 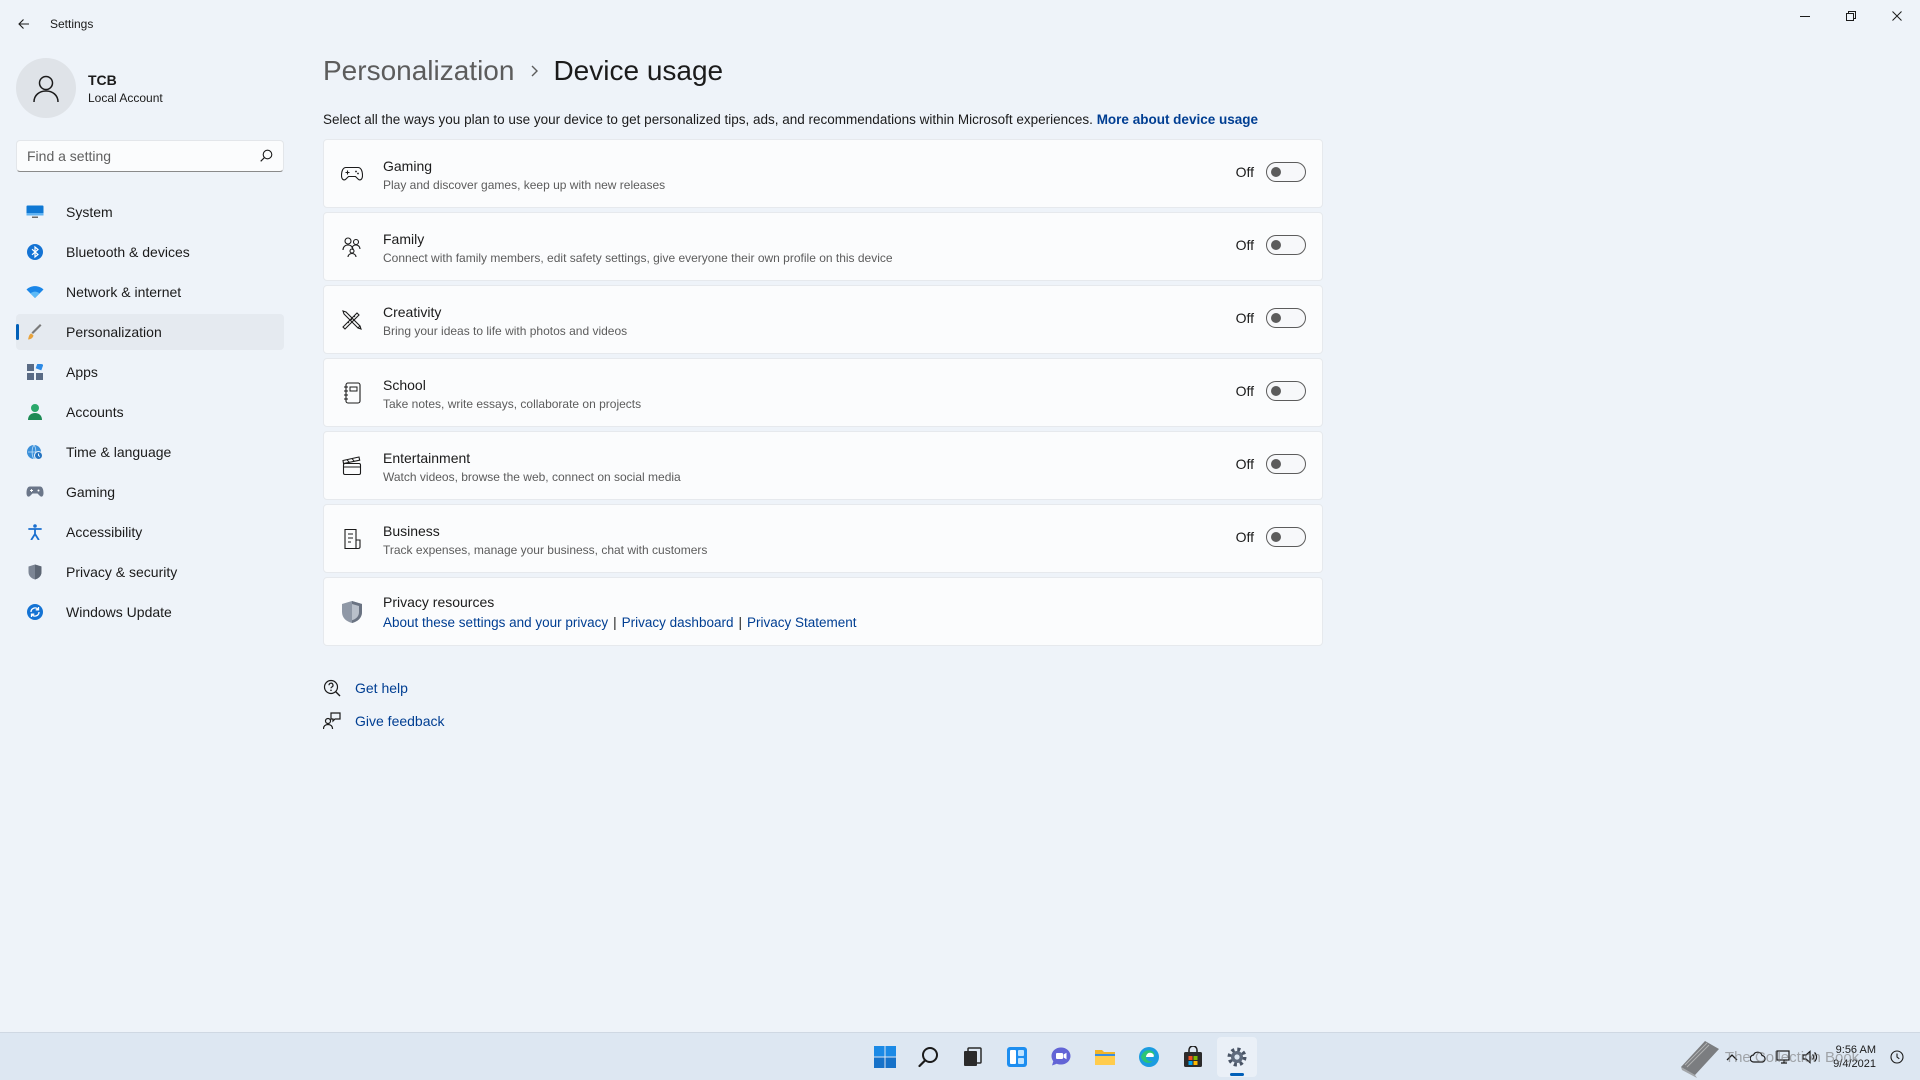 I want to click on sidebar-item-windows-update: Windows Update, so click(x=150, y=612).